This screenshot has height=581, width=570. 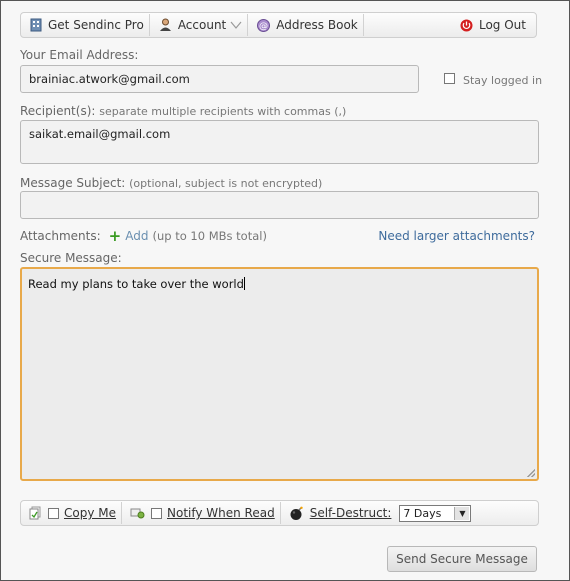 What do you see at coordinates (165, 24) in the screenshot?
I see `user-icon` at bounding box center [165, 24].